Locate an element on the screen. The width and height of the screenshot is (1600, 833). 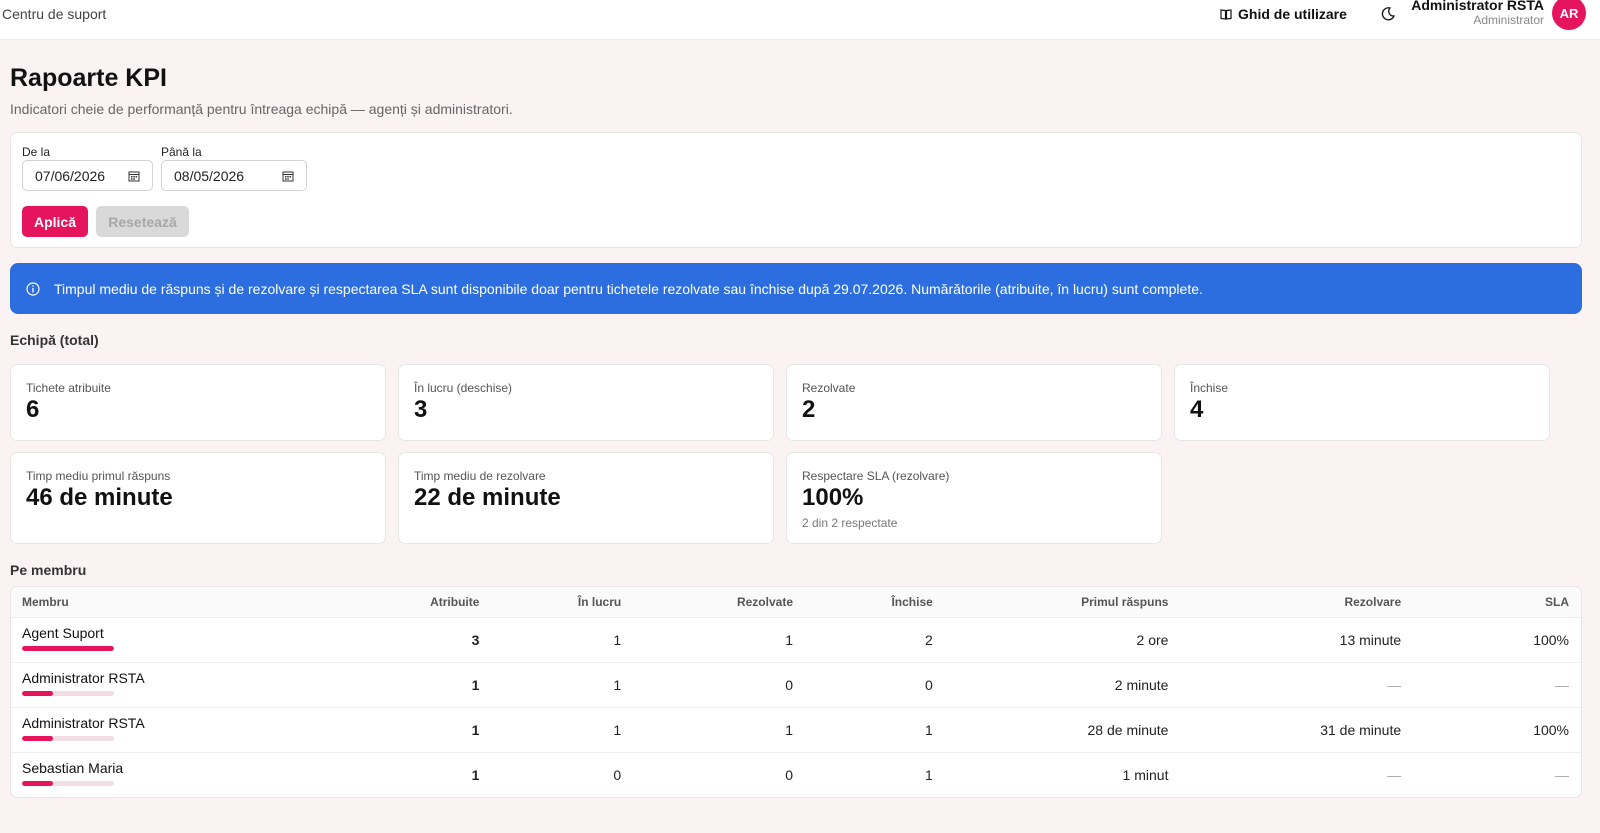
member-cell: Agent Suport is located at coordinates (171, 639).